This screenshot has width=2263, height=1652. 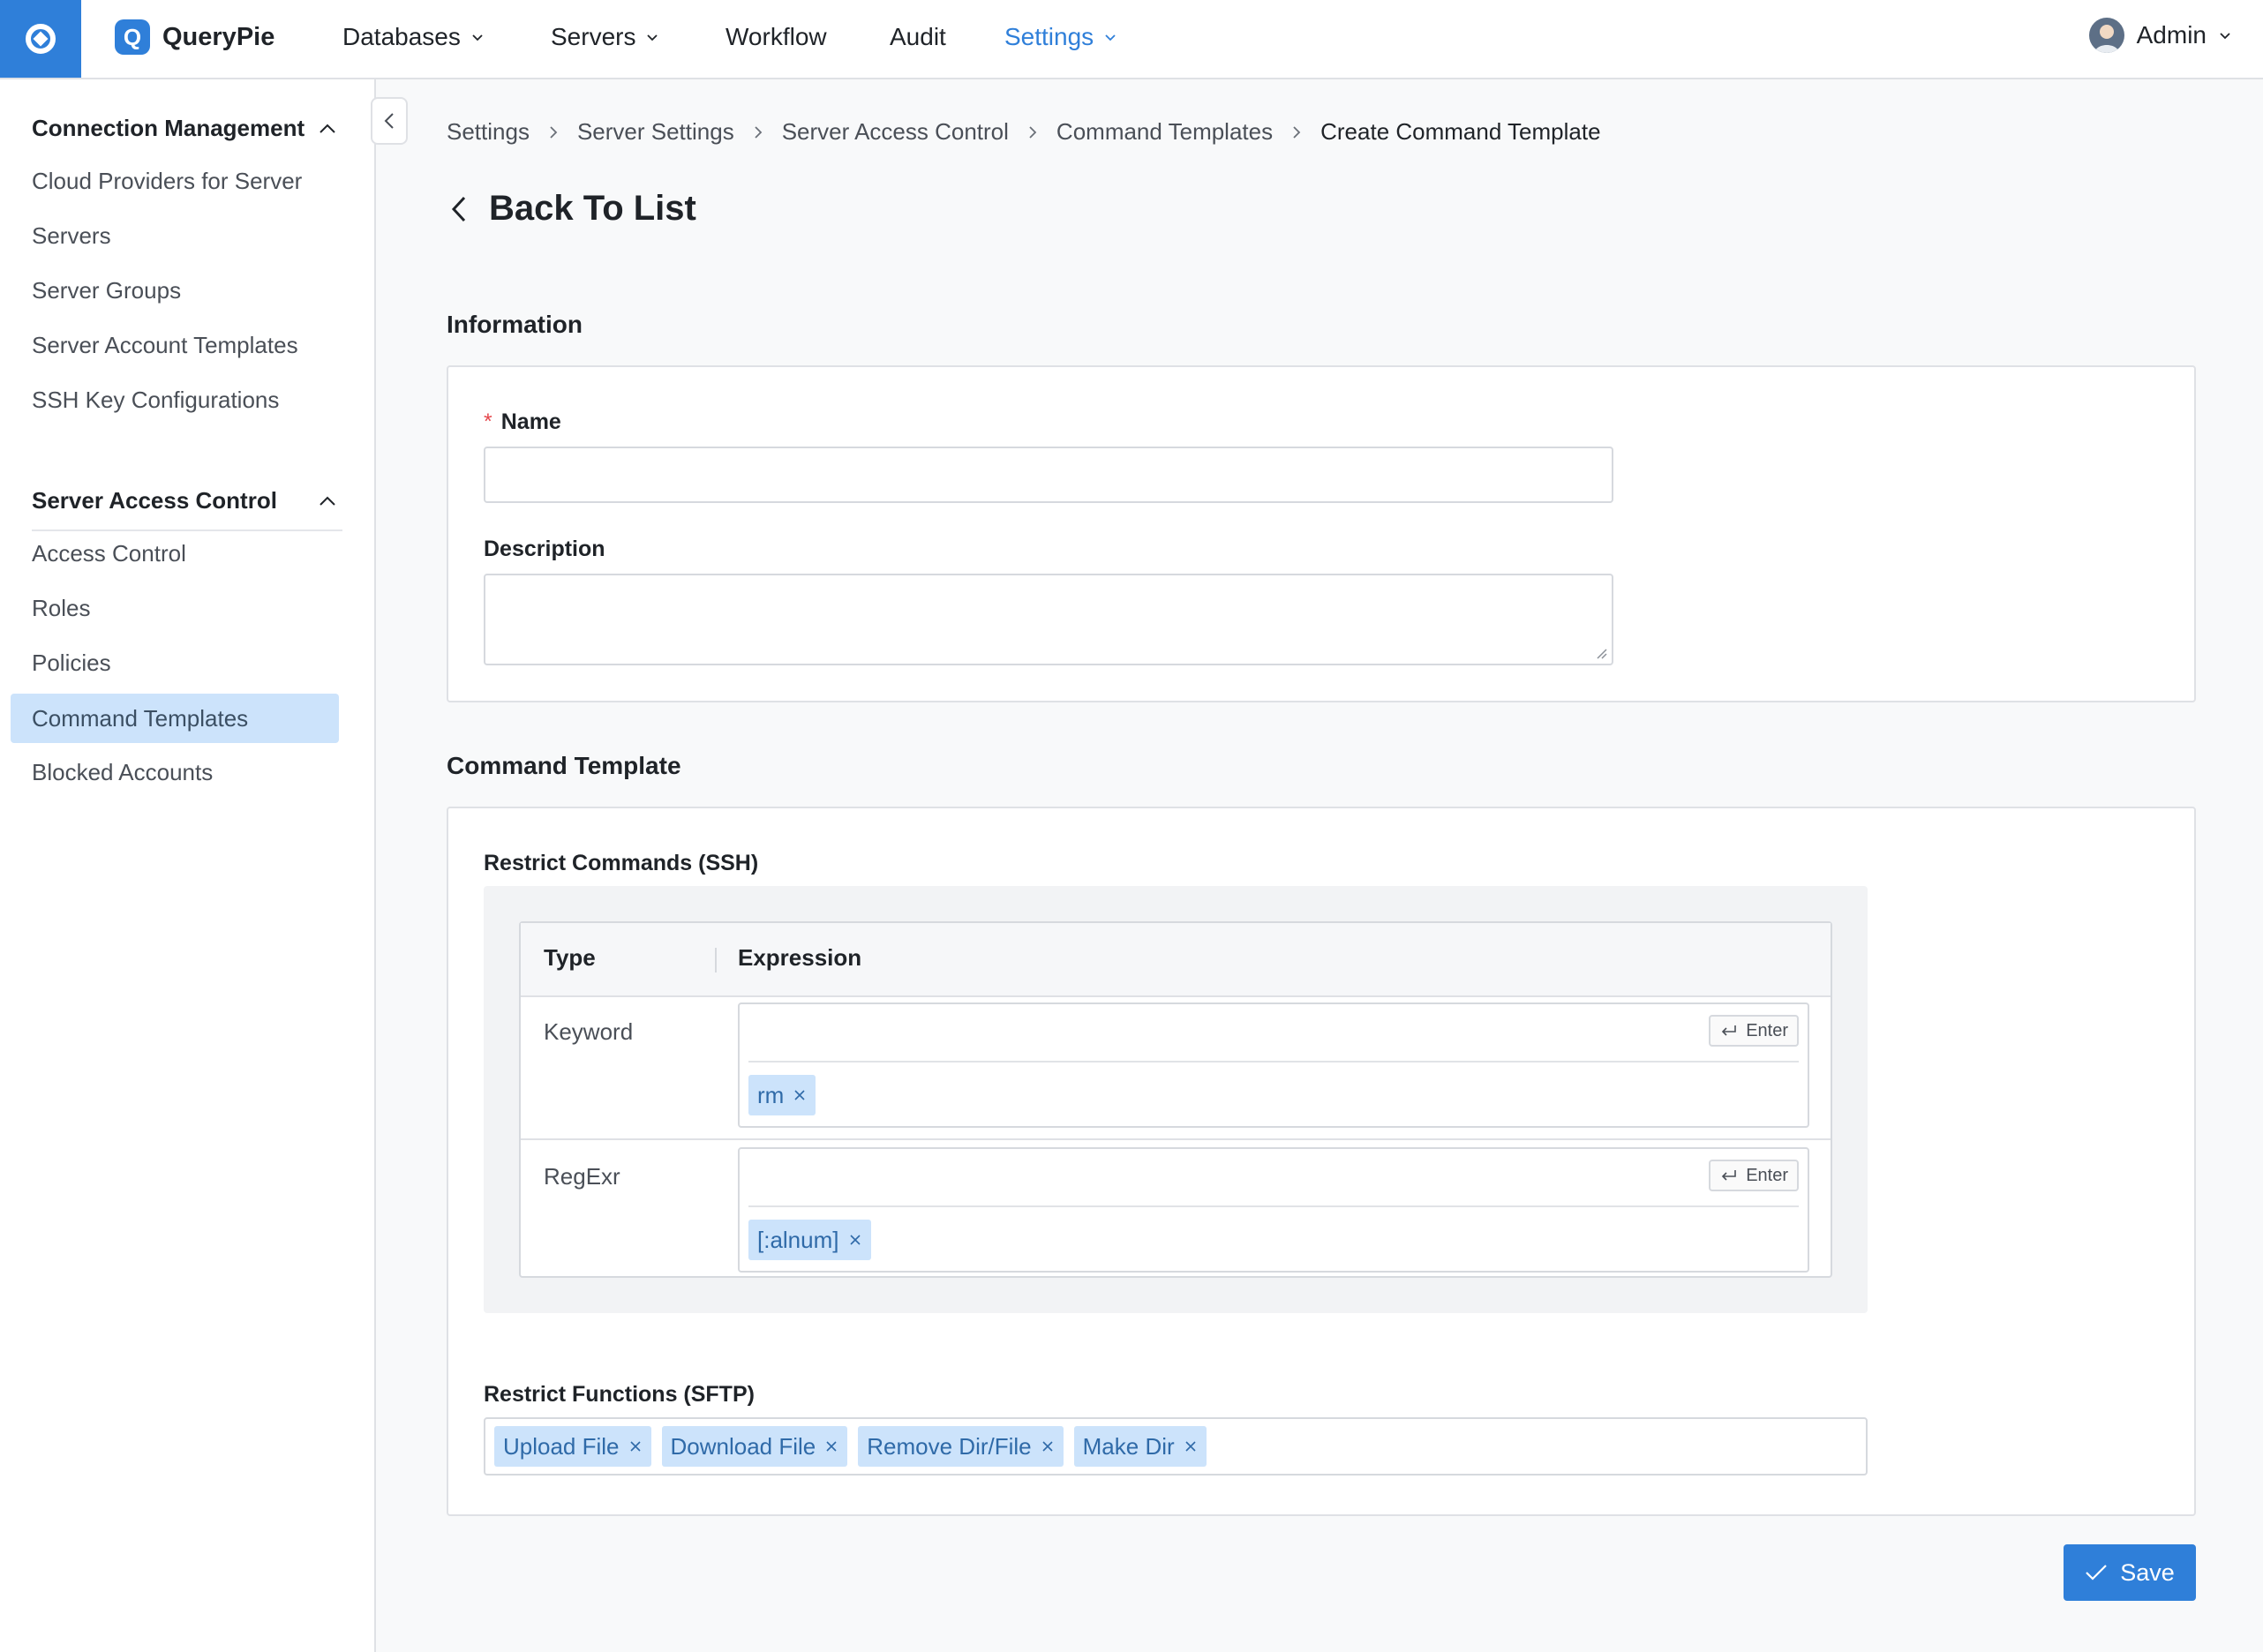 I want to click on nav-servers-label: Servers, so click(x=594, y=36).